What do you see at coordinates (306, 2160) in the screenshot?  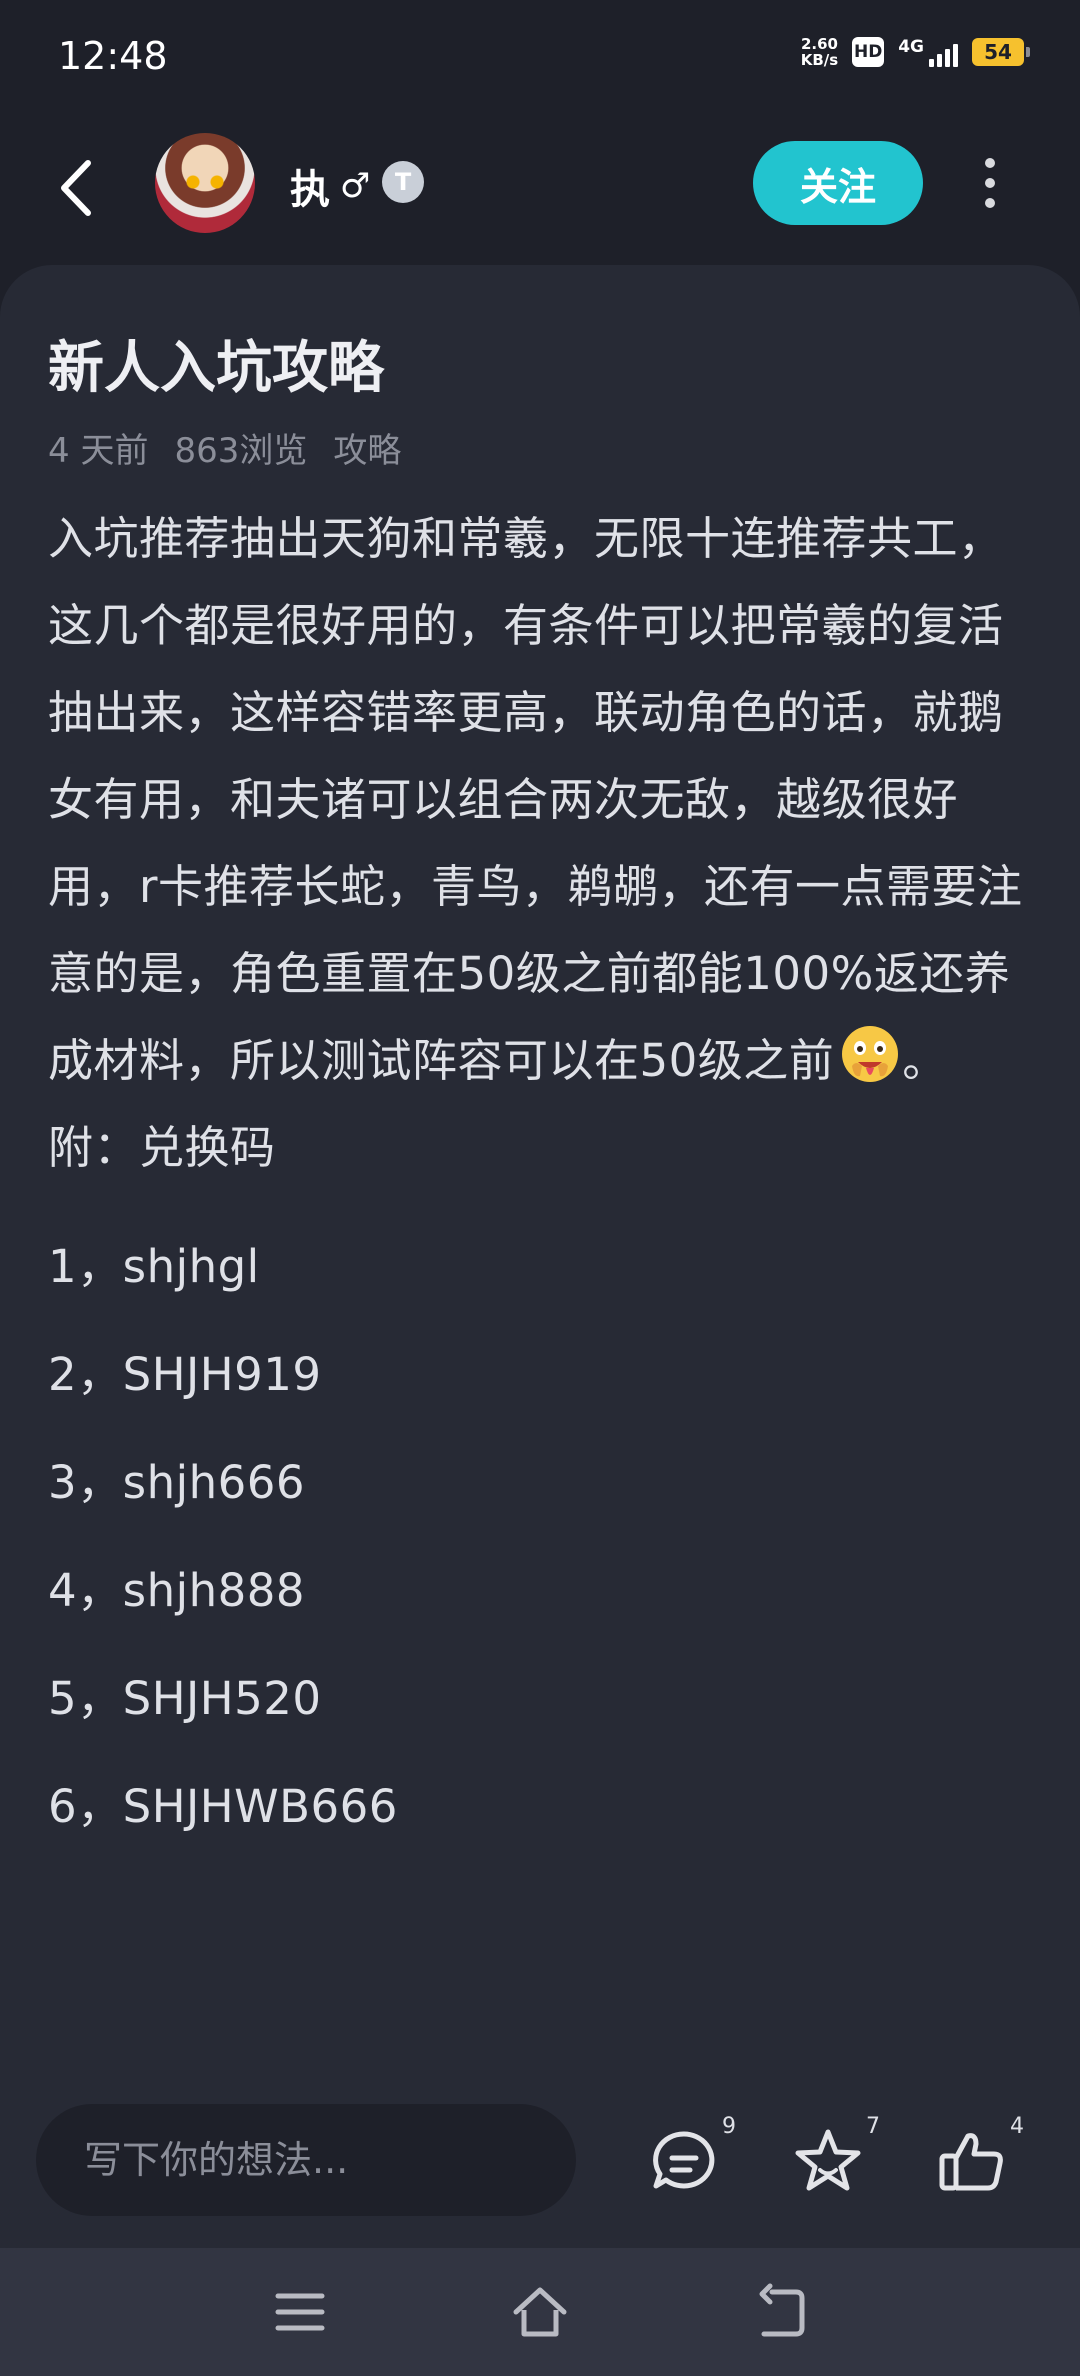 I see `comment-input` at bounding box center [306, 2160].